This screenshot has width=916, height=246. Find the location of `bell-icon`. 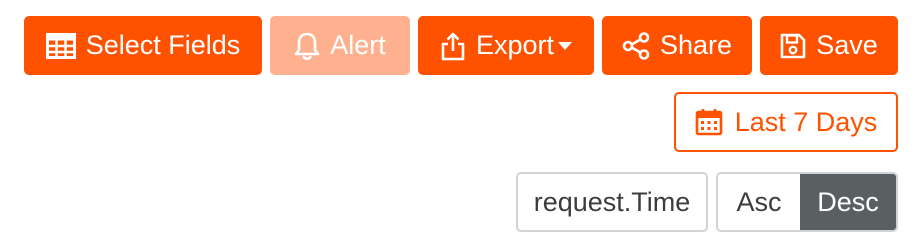

bell-icon is located at coordinates (307, 46).